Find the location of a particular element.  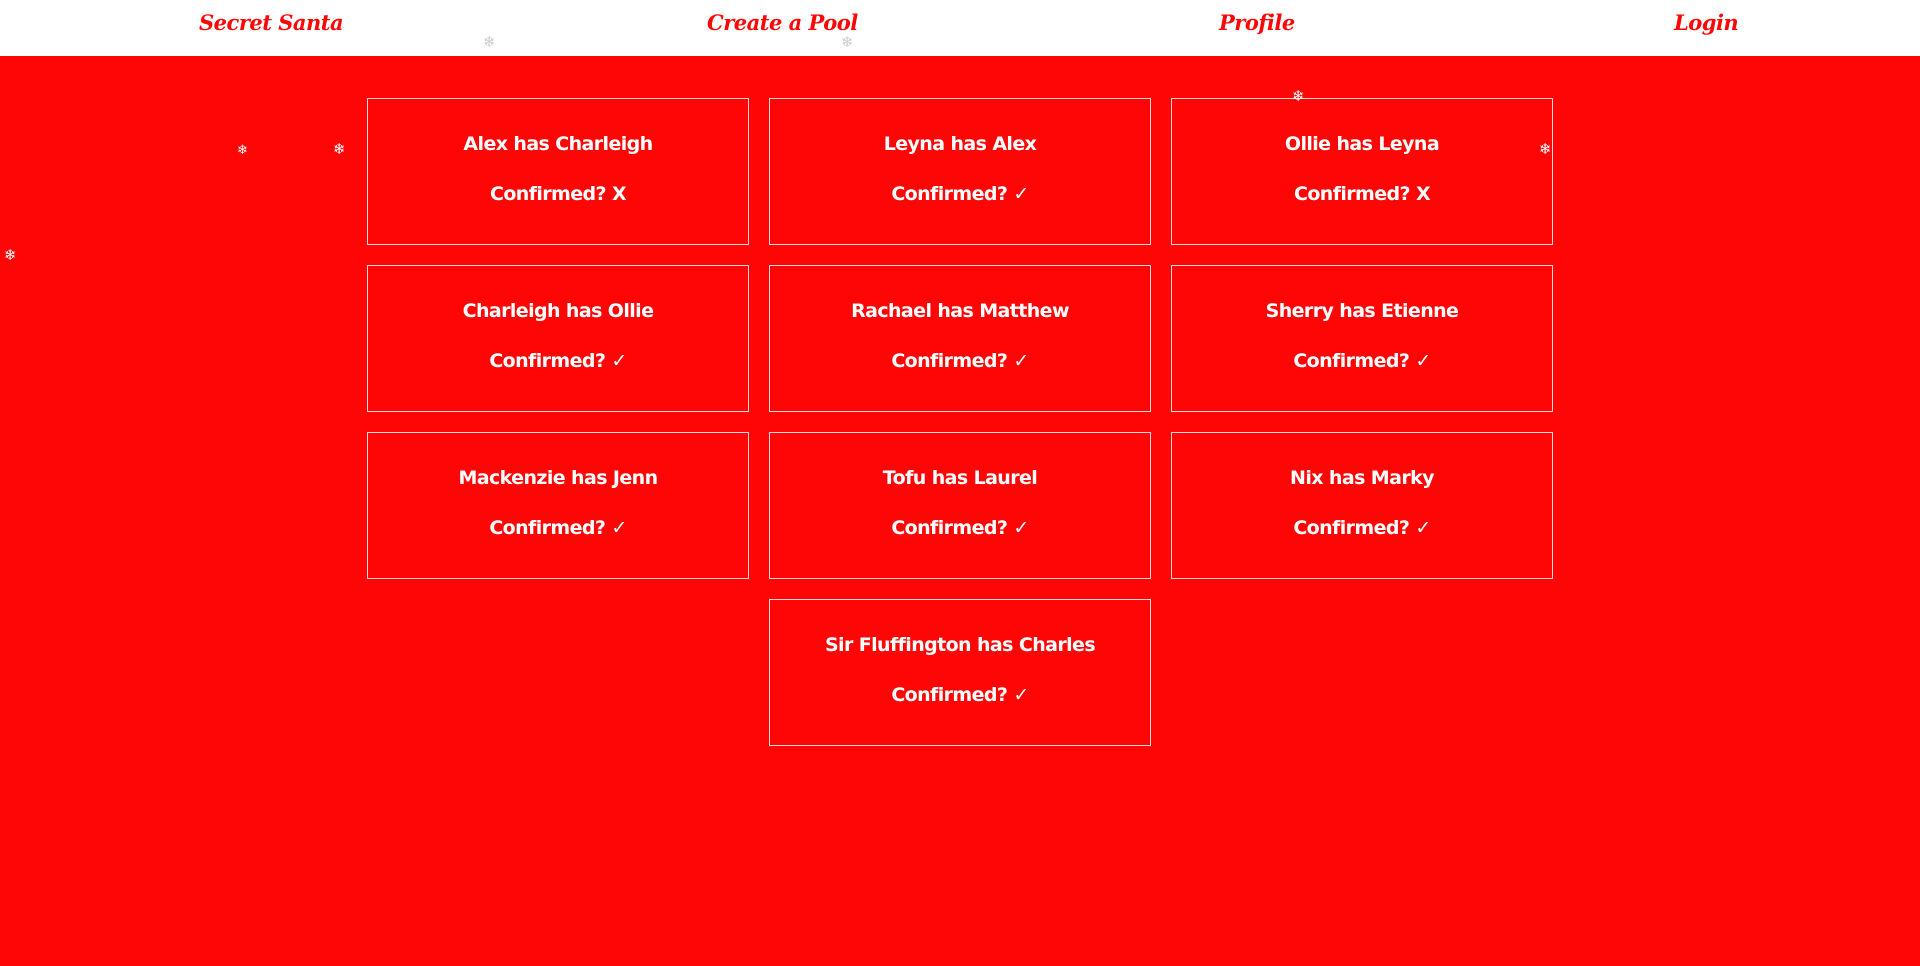

top-navbar: Secret Santa Create a Pool Profile Login is located at coordinates (960, 28).